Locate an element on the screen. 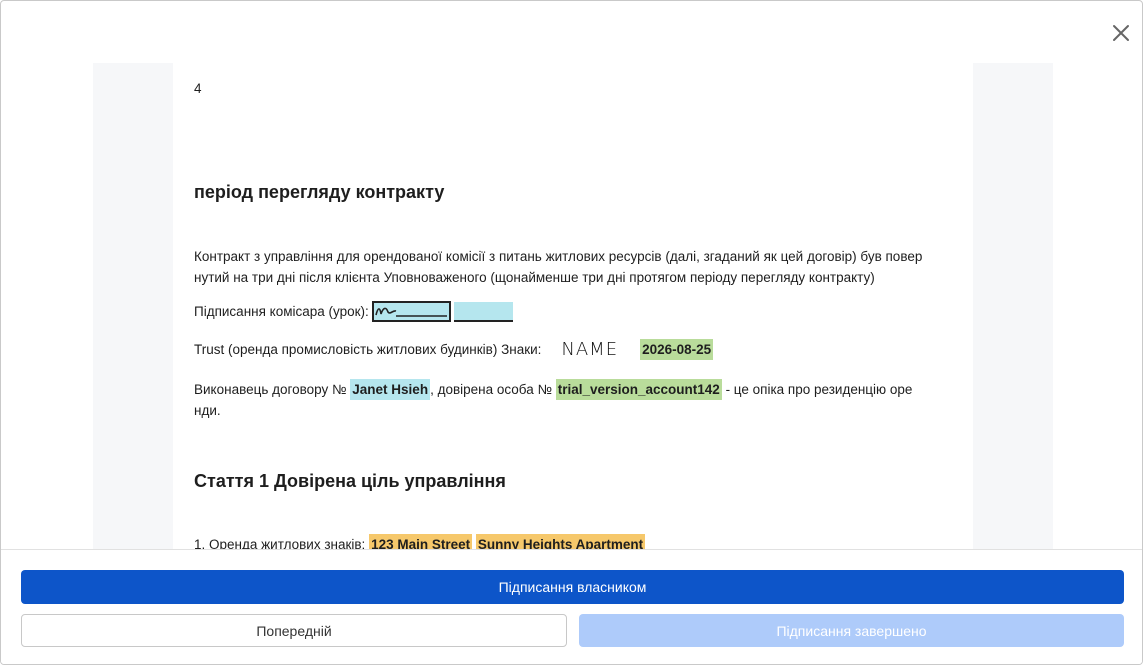 Image resolution: width=1143 pixels, height=665 pixels. article-title: Стаття 1 Довірена ціль управління is located at coordinates (350, 481).